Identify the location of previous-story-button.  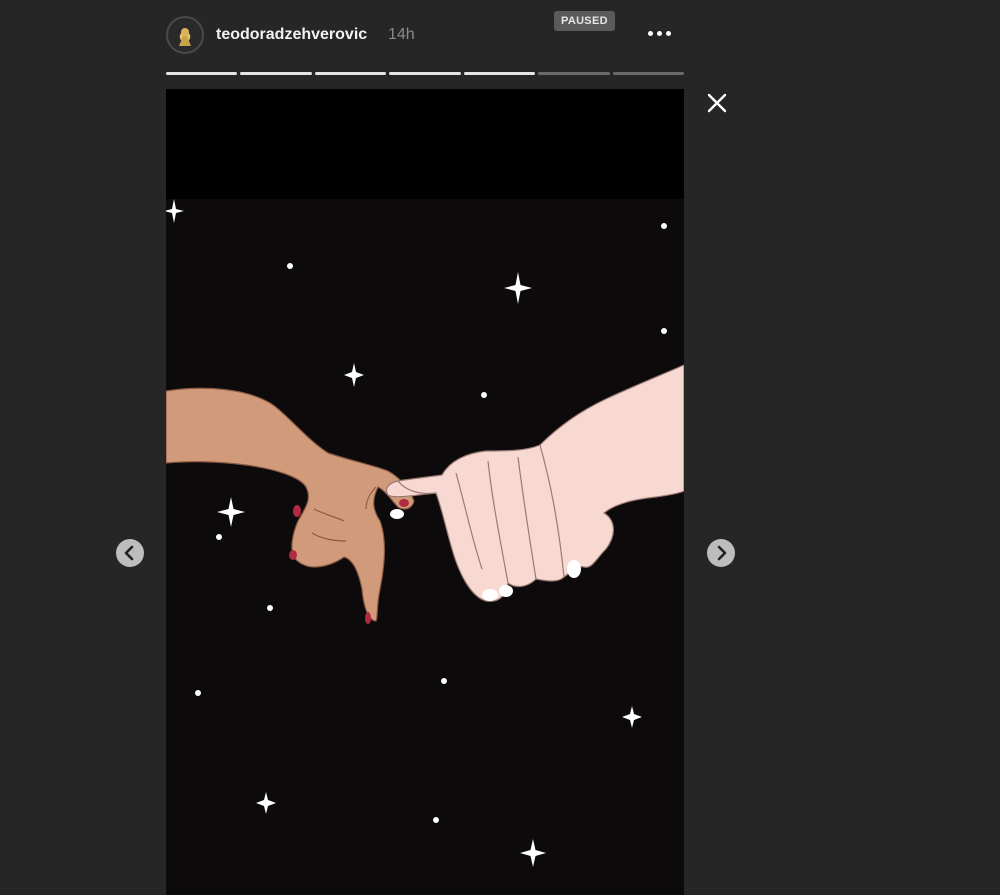
(130, 553).